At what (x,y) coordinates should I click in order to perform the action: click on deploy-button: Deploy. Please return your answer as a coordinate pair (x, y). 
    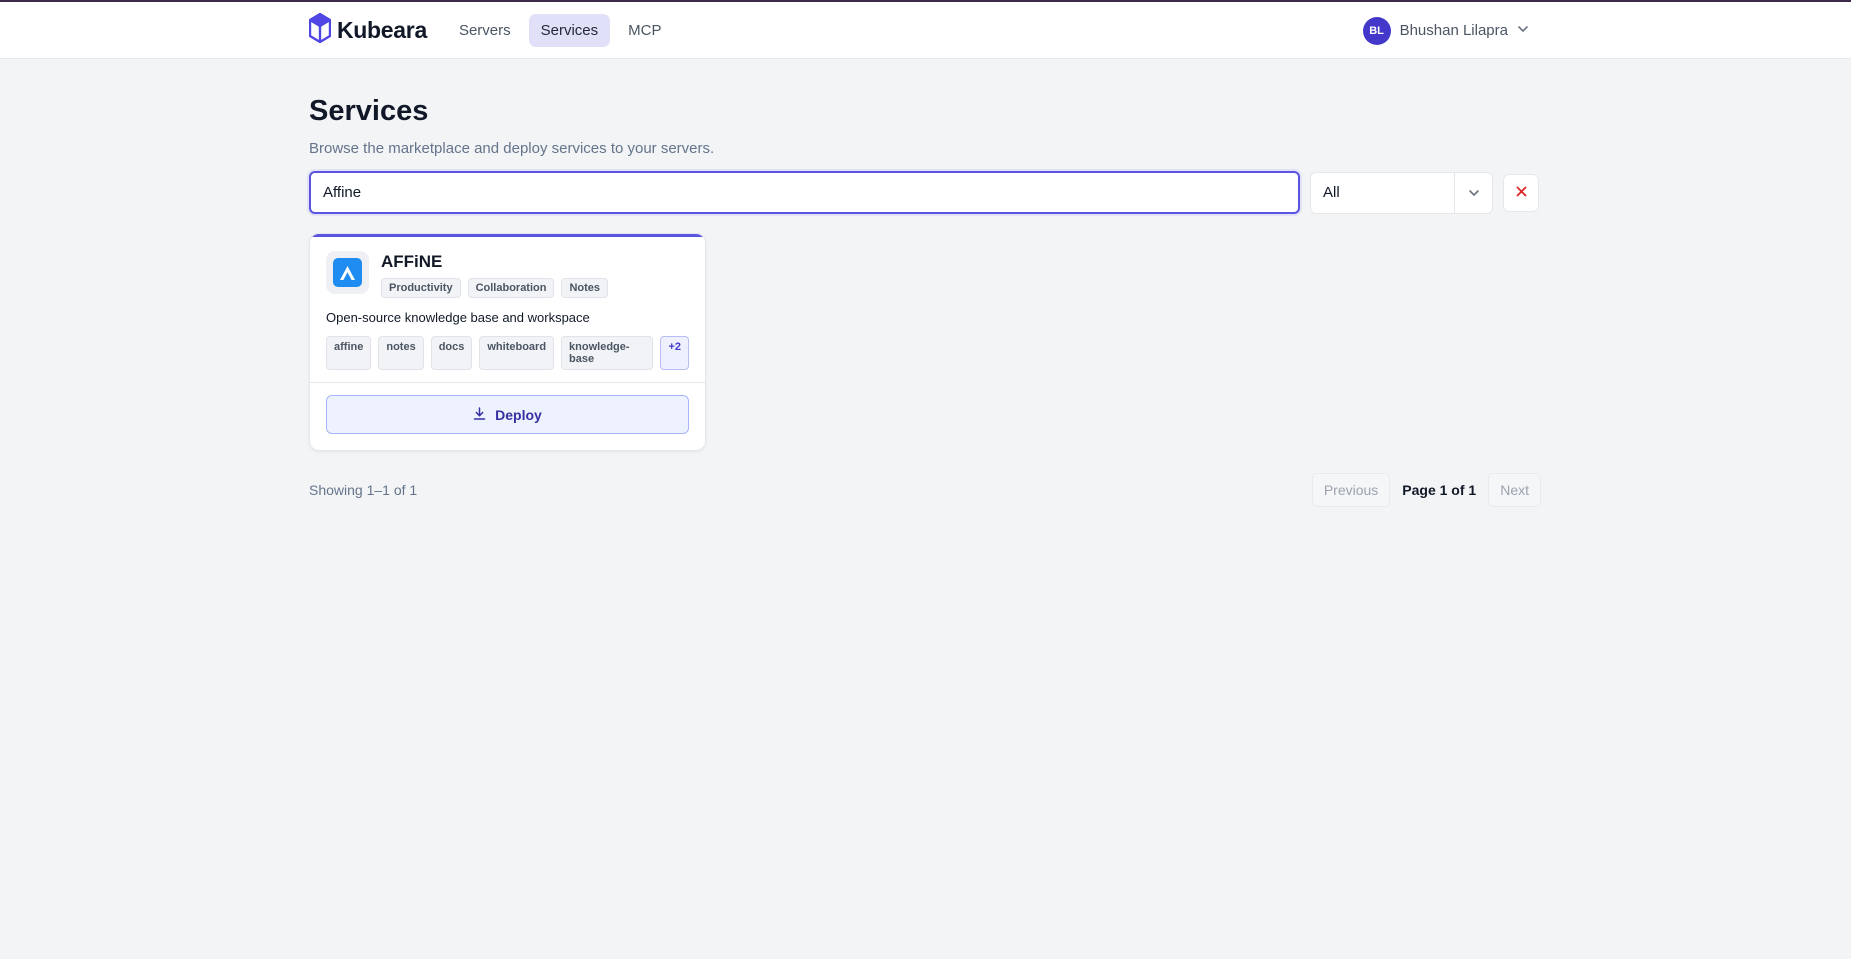
    Looking at the image, I should click on (507, 414).